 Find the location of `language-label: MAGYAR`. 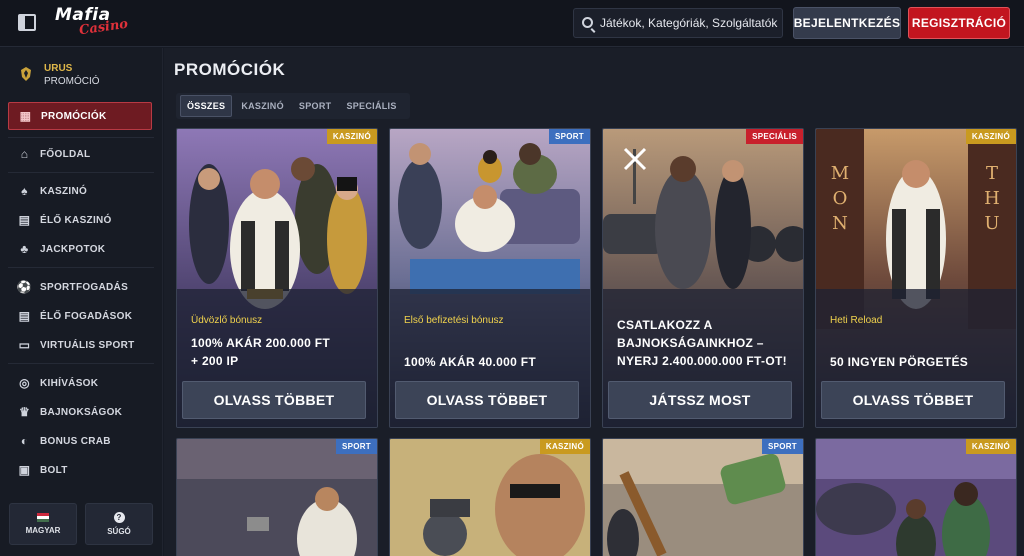

language-label: MAGYAR is located at coordinates (43, 530).